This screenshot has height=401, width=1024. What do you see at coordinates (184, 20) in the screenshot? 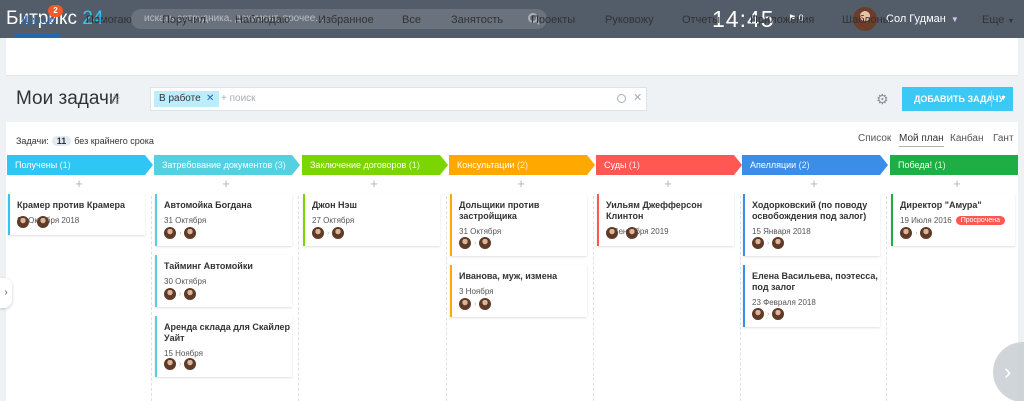
I see `tab-assigned: Поручил` at bounding box center [184, 20].